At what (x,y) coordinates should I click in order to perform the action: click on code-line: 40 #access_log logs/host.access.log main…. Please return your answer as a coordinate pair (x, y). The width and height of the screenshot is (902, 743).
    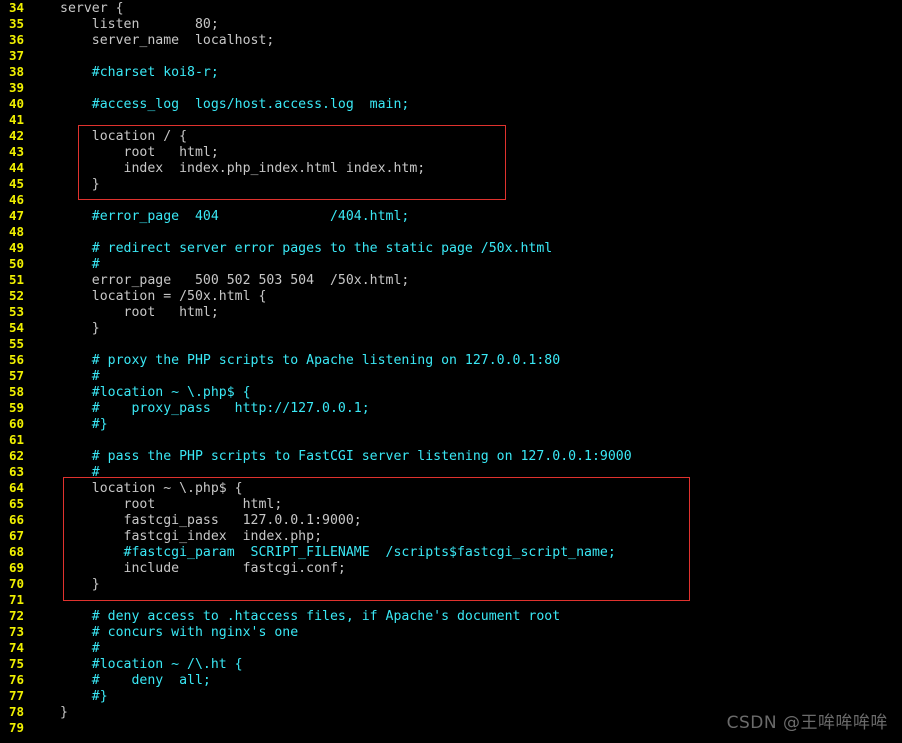
    Looking at the image, I should click on (451, 104).